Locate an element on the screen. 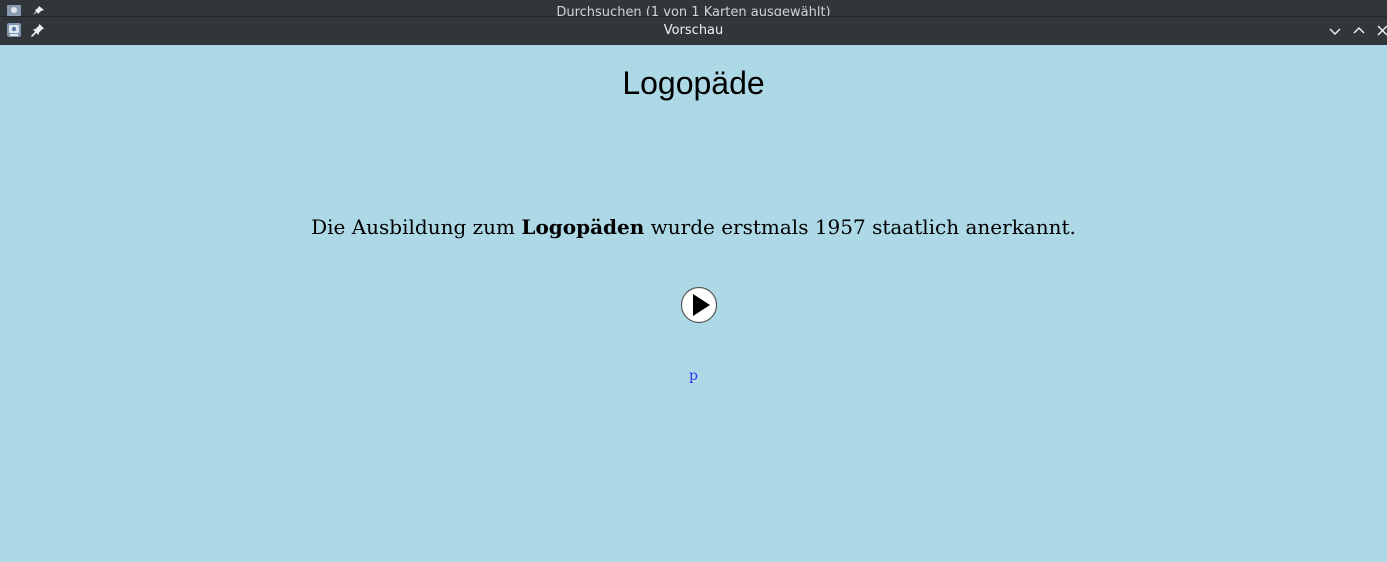 The height and width of the screenshot is (562, 1387). chevron-up-icon is located at coordinates (1359, 31).